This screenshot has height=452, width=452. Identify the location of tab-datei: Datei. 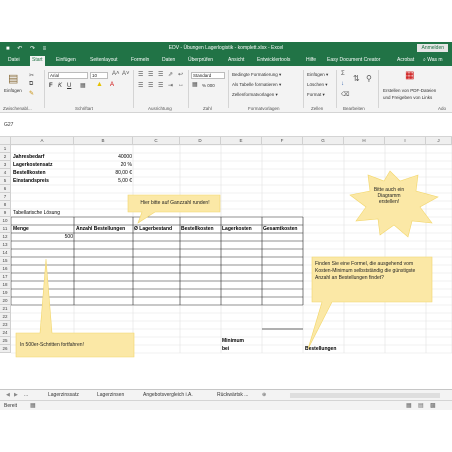
(14, 60).